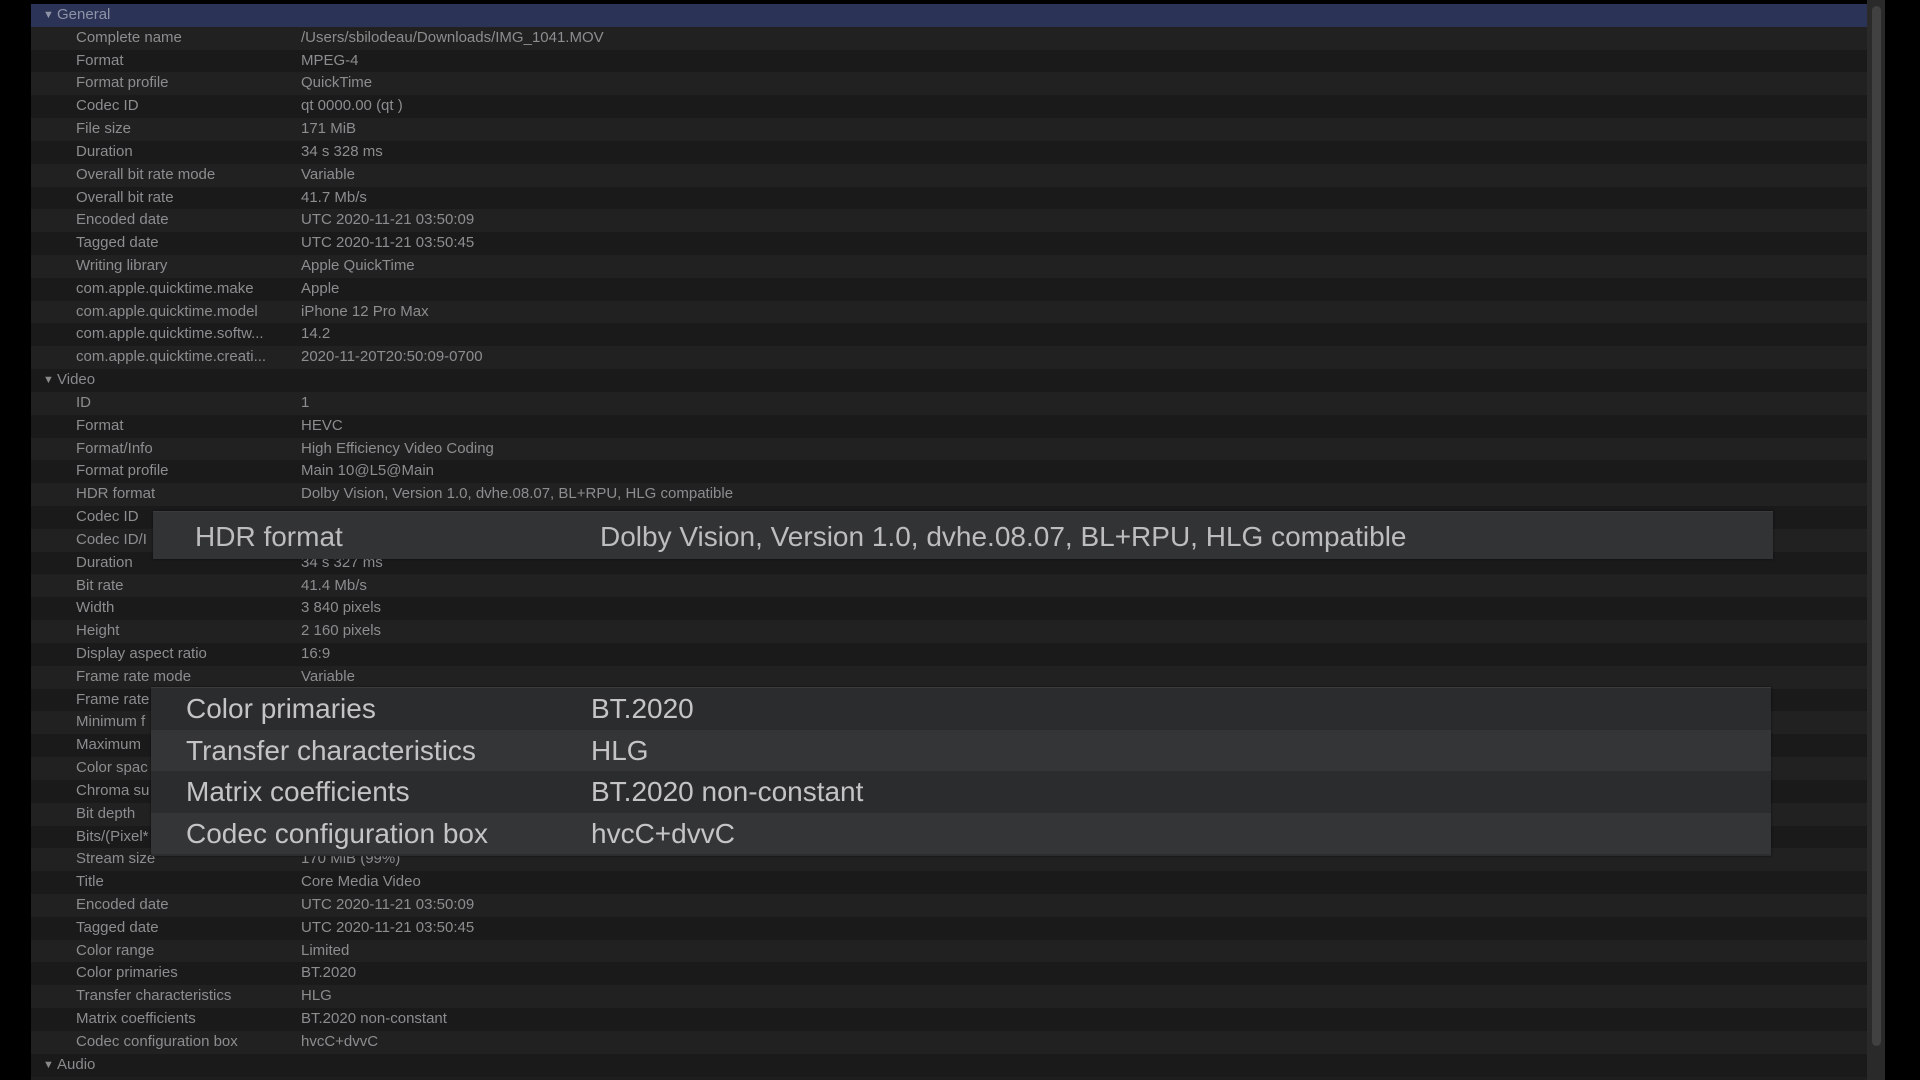 This screenshot has height=1080, width=1920. What do you see at coordinates (129, 37) in the screenshot?
I see `info-label: Complete name` at bounding box center [129, 37].